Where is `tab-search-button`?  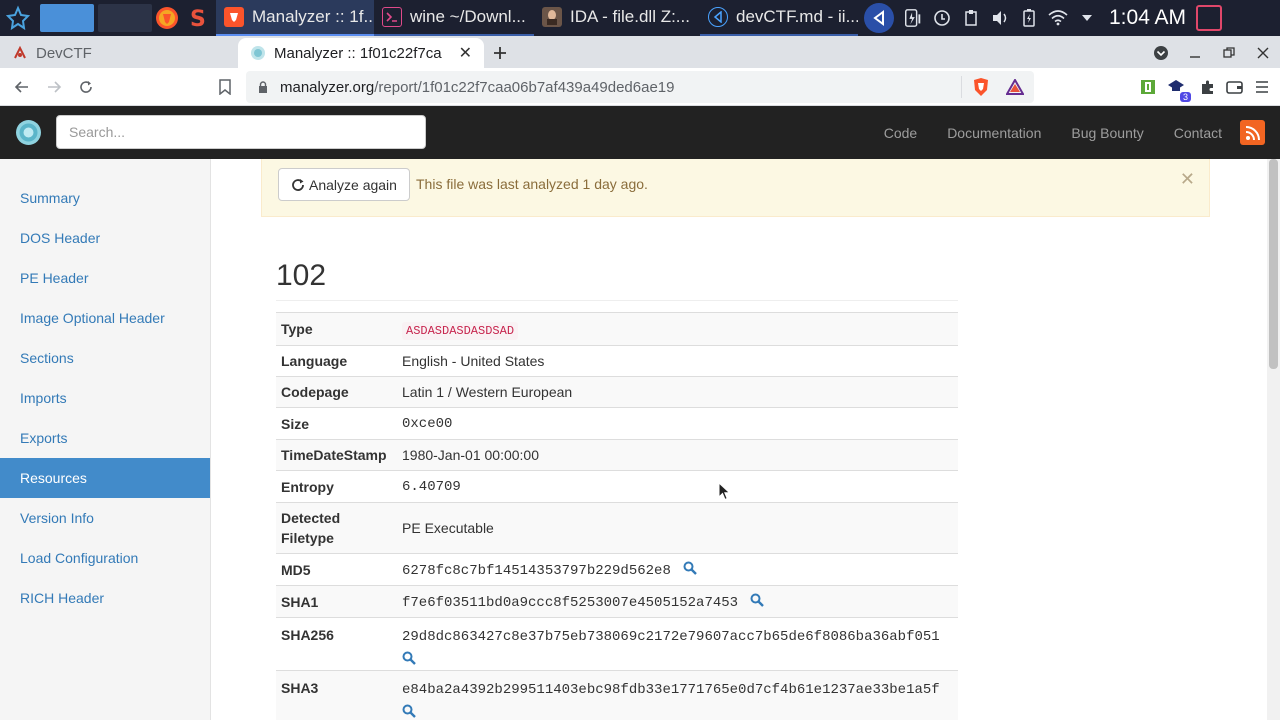
tab-search-button is located at coordinates (1161, 53).